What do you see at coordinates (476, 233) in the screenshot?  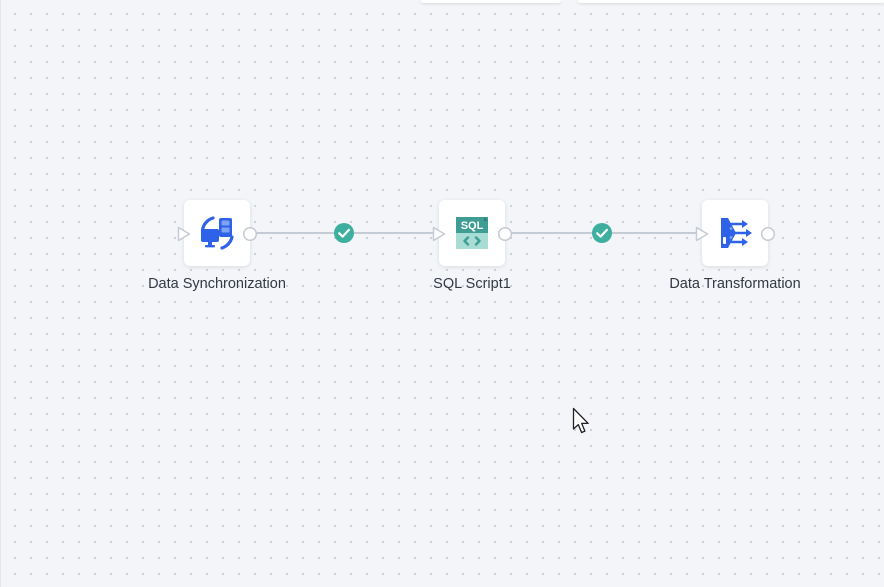 I see `edge-layer` at bounding box center [476, 233].